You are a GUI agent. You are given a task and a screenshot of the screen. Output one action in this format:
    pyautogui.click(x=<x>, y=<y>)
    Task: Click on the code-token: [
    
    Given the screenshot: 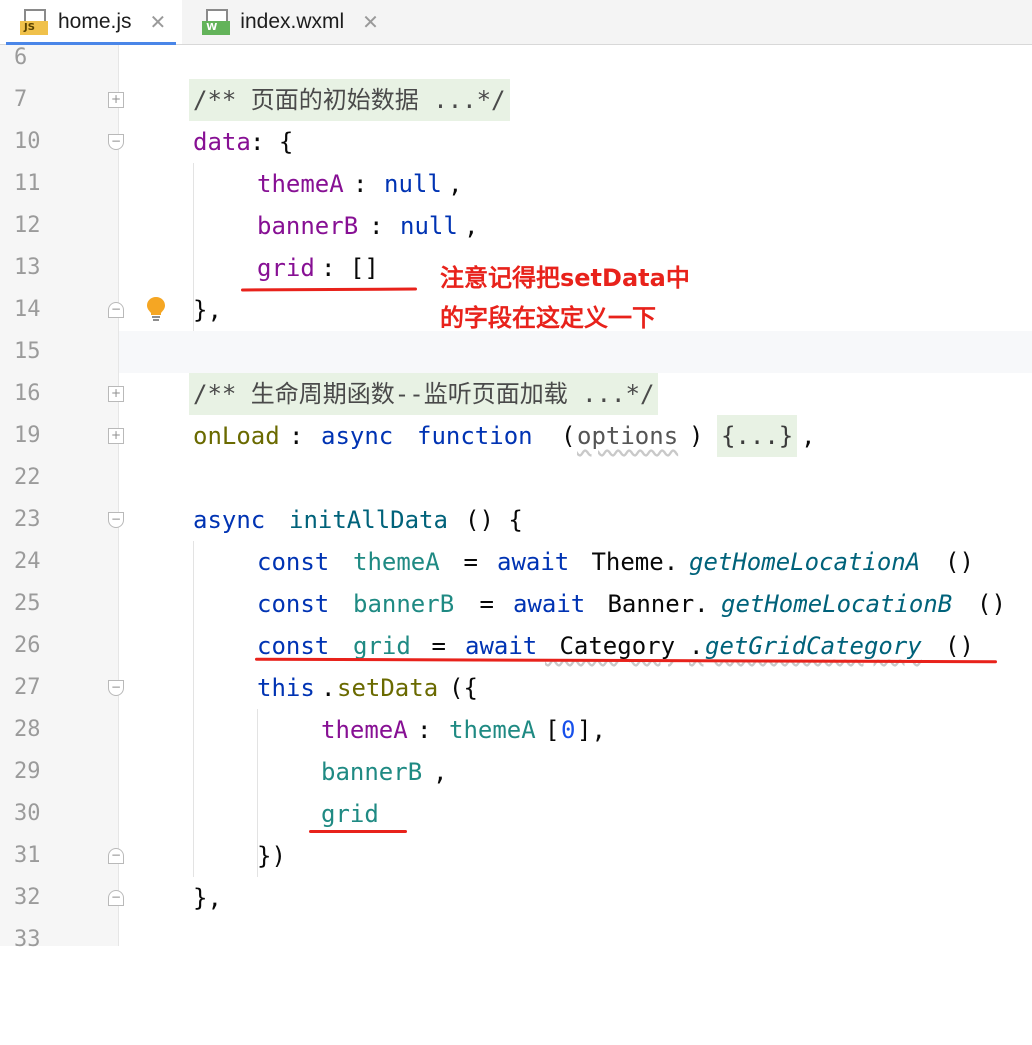 What is the action you would take?
    pyautogui.click(x=552, y=730)
    